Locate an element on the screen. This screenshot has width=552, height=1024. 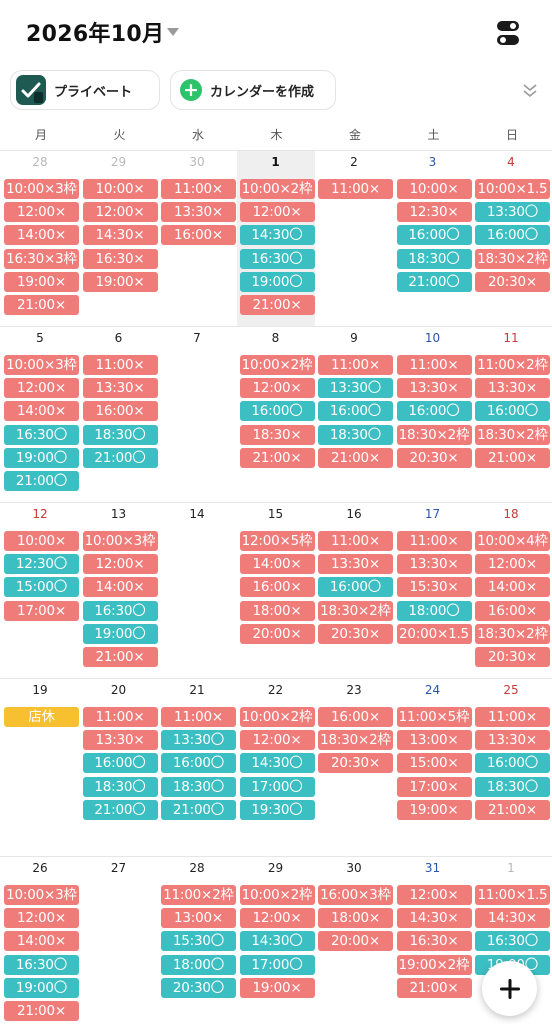
event-chip: 17:00〇 is located at coordinates (277, 964).